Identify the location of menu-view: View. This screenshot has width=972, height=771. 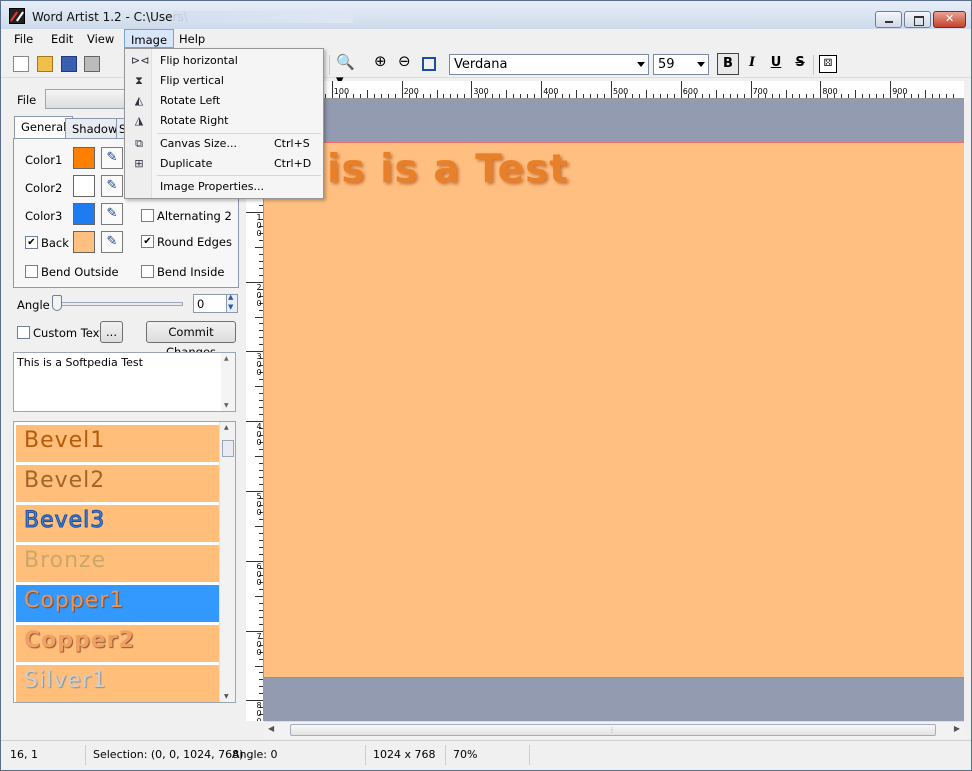
(100, 38).